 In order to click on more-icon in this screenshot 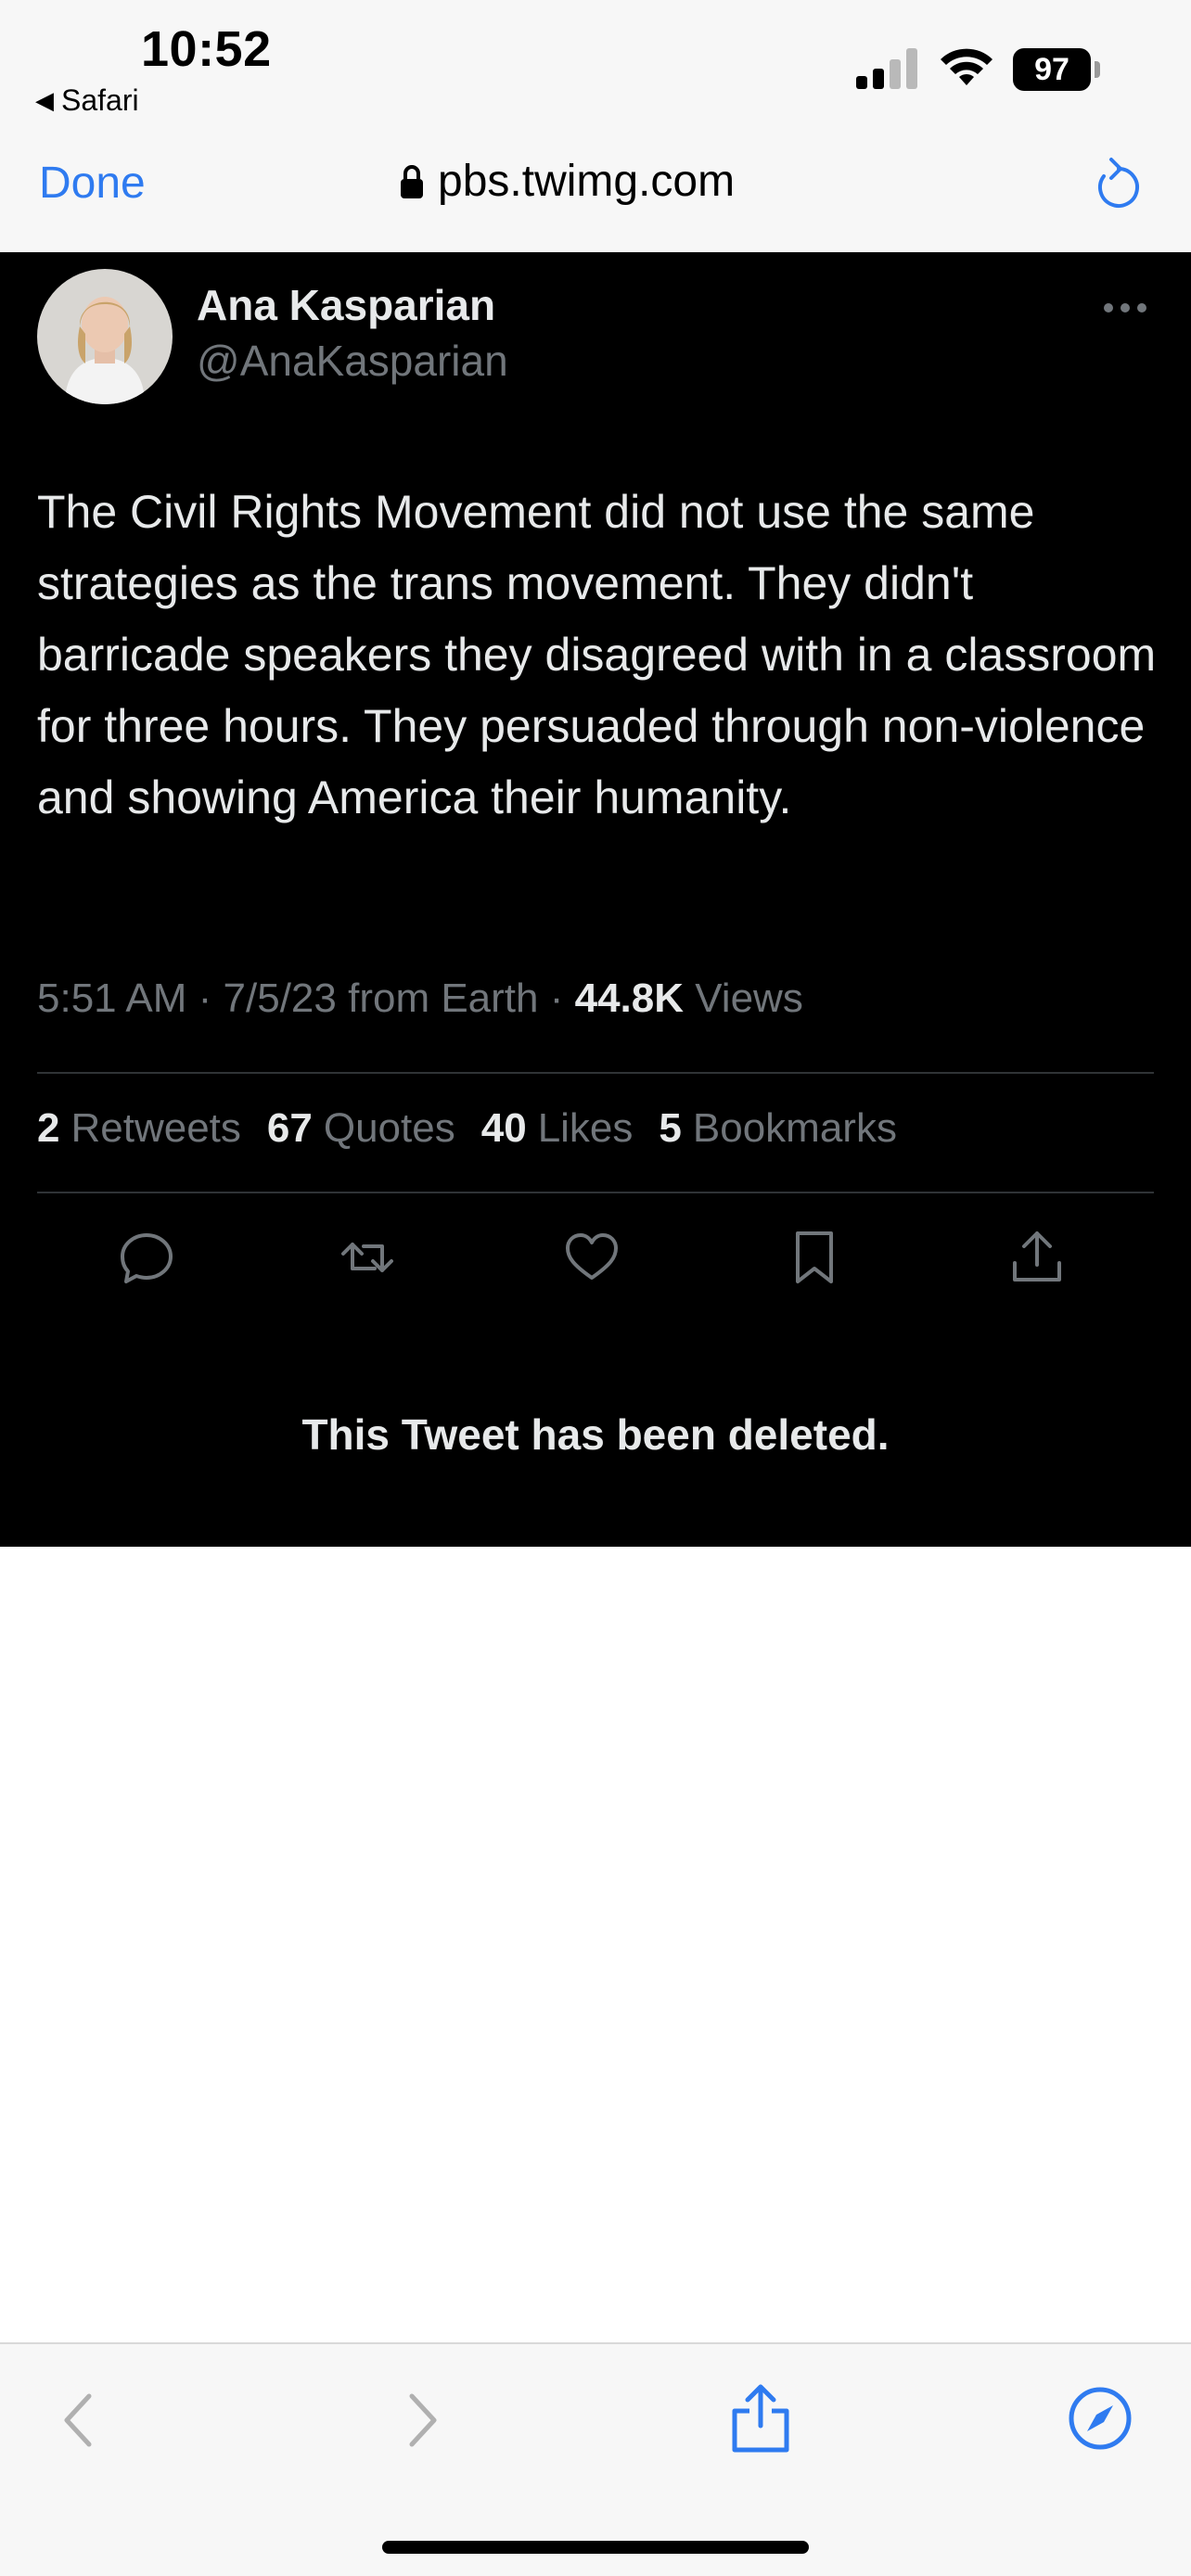, I will do `click(1125, 307)`.